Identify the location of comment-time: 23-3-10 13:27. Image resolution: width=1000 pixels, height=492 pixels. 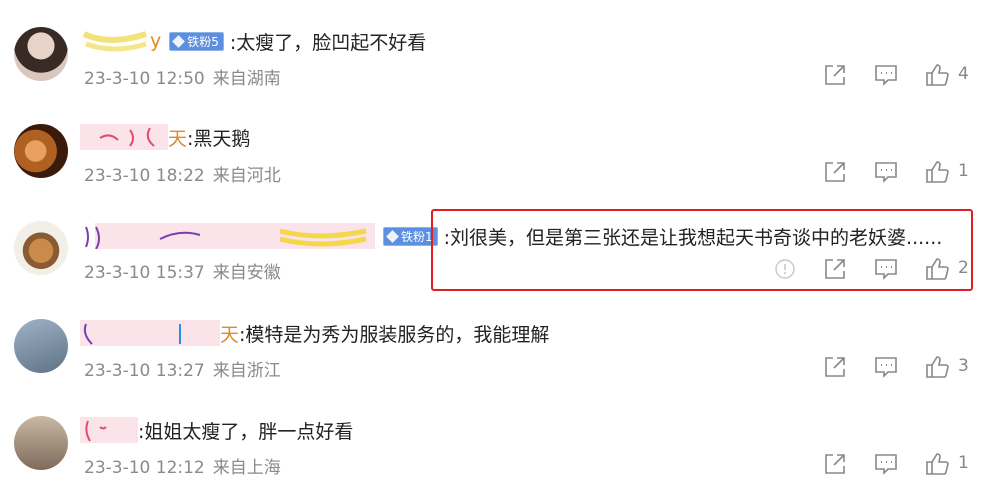
(144, 371).